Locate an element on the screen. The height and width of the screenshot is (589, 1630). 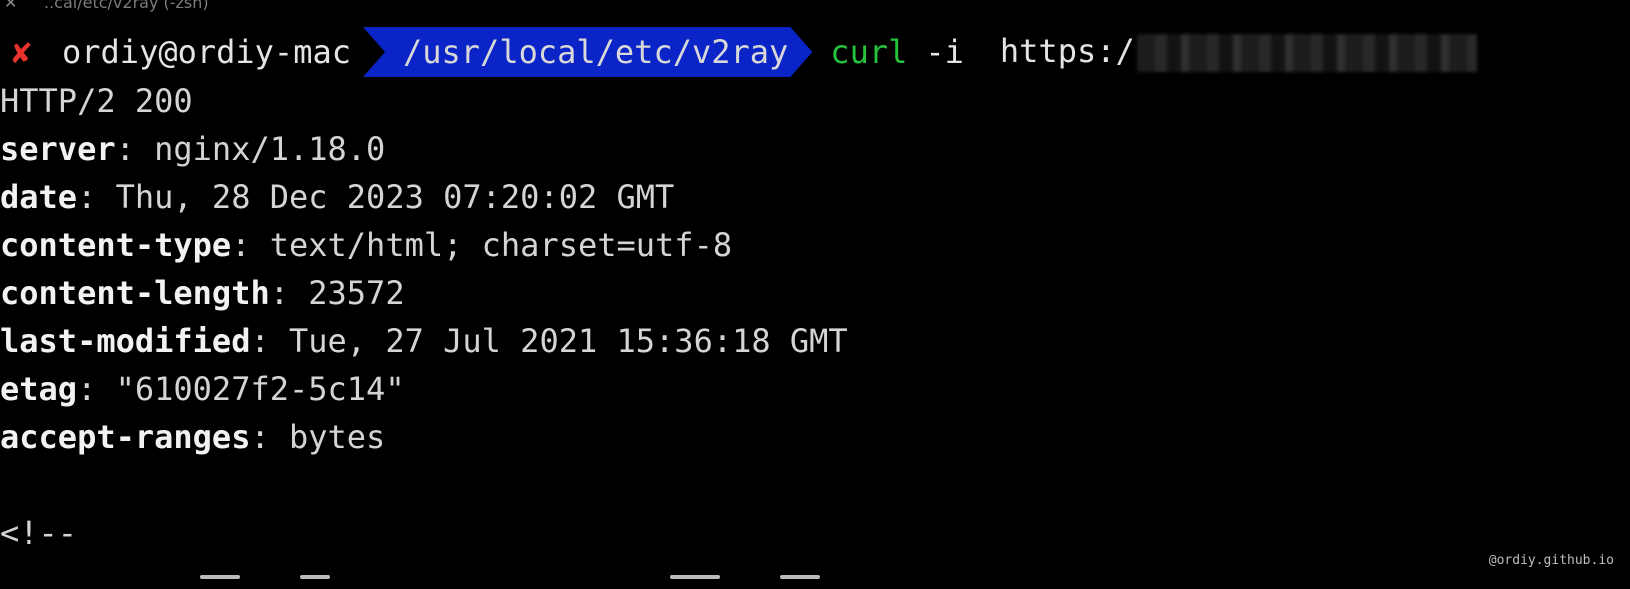
url-prefix: https:/ is located at coordinates (1067, 51).